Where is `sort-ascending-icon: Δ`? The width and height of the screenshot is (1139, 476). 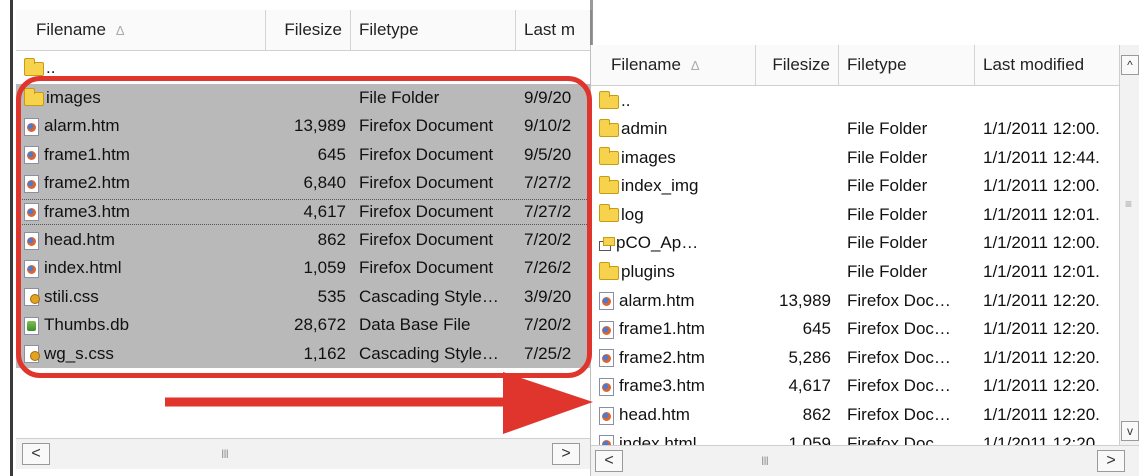
sort-ascending-icon: Δ is located at coordinates (120, 30).